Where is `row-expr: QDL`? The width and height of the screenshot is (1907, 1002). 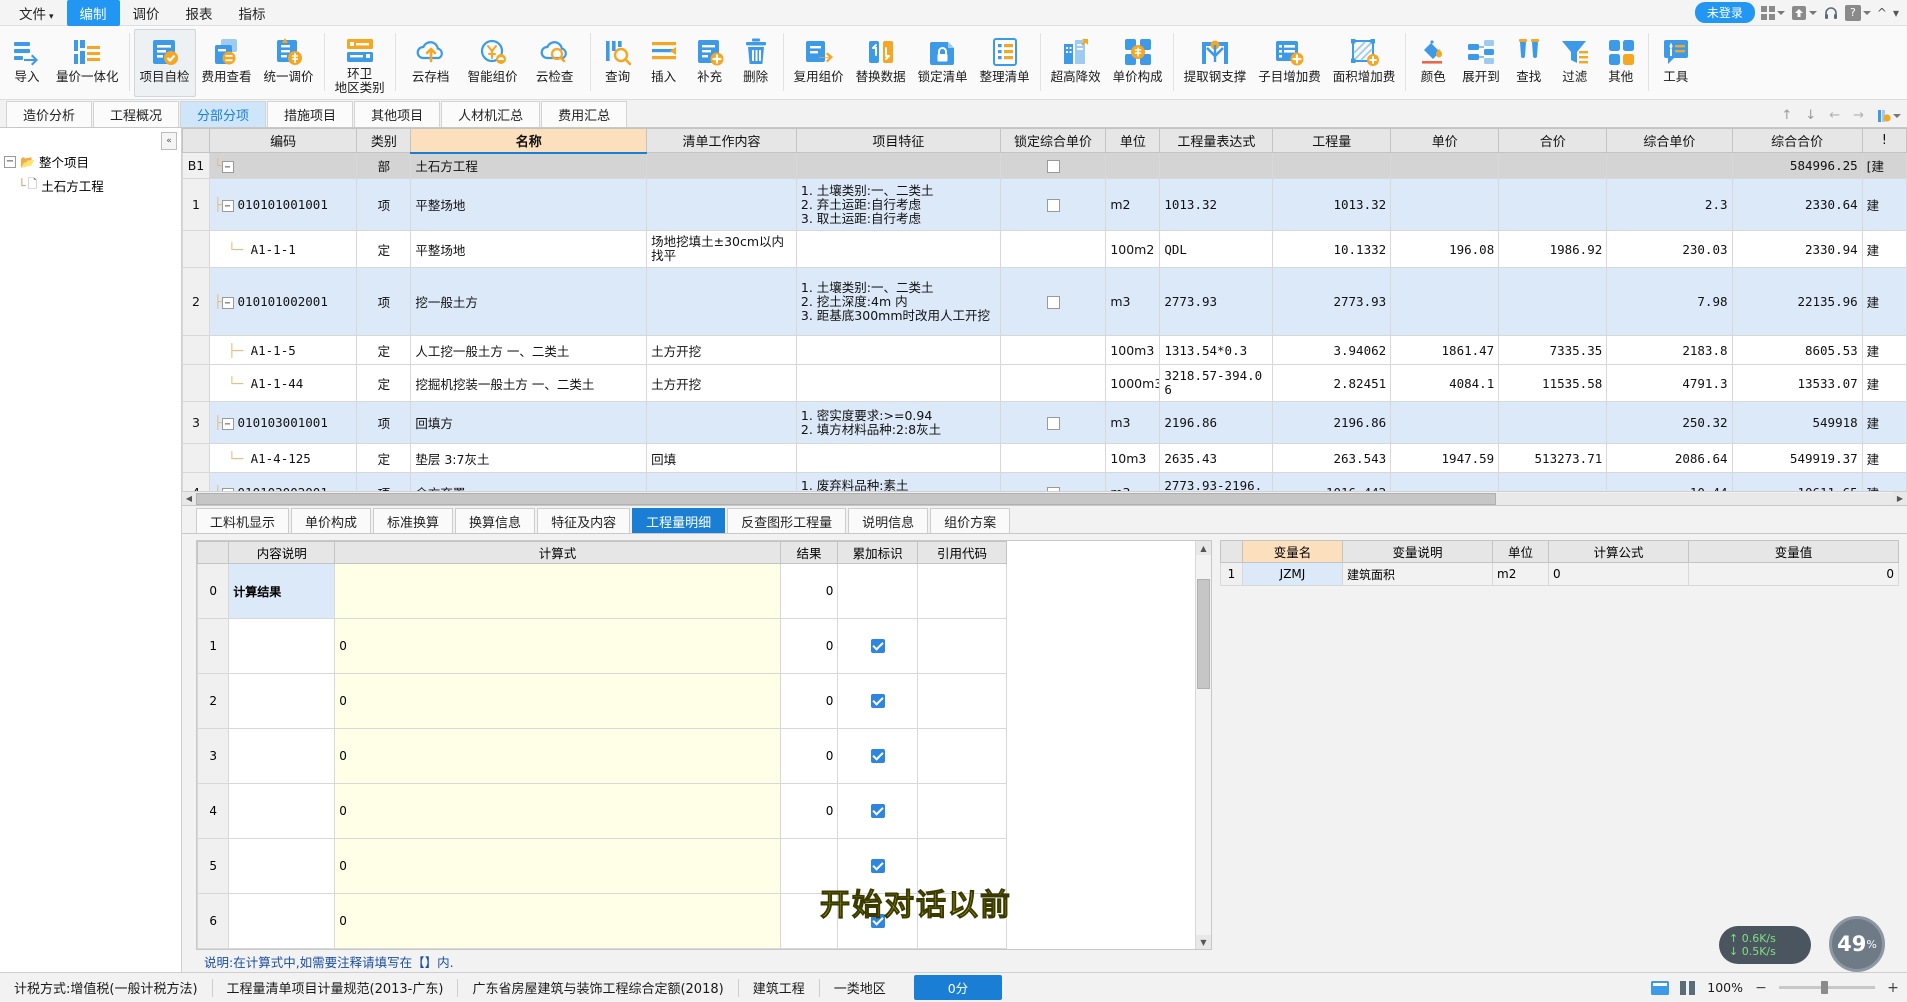
row-expr: QDL is located at coordinates (1216, 249).